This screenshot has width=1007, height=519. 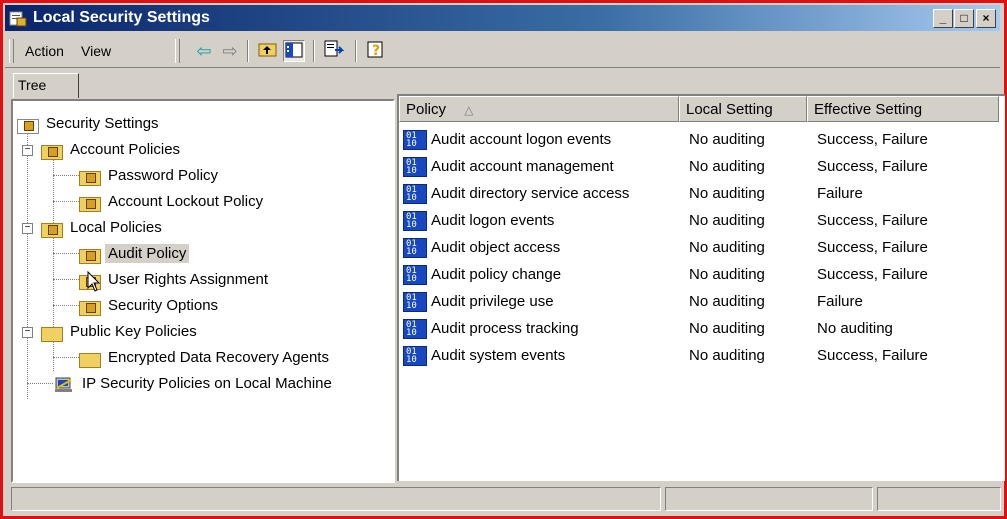 What do you see at coordinates (502, 18) in the screenshot?
I see `title-bar: Local Security Settings _ □ ×` at bounding box center [502, 18].